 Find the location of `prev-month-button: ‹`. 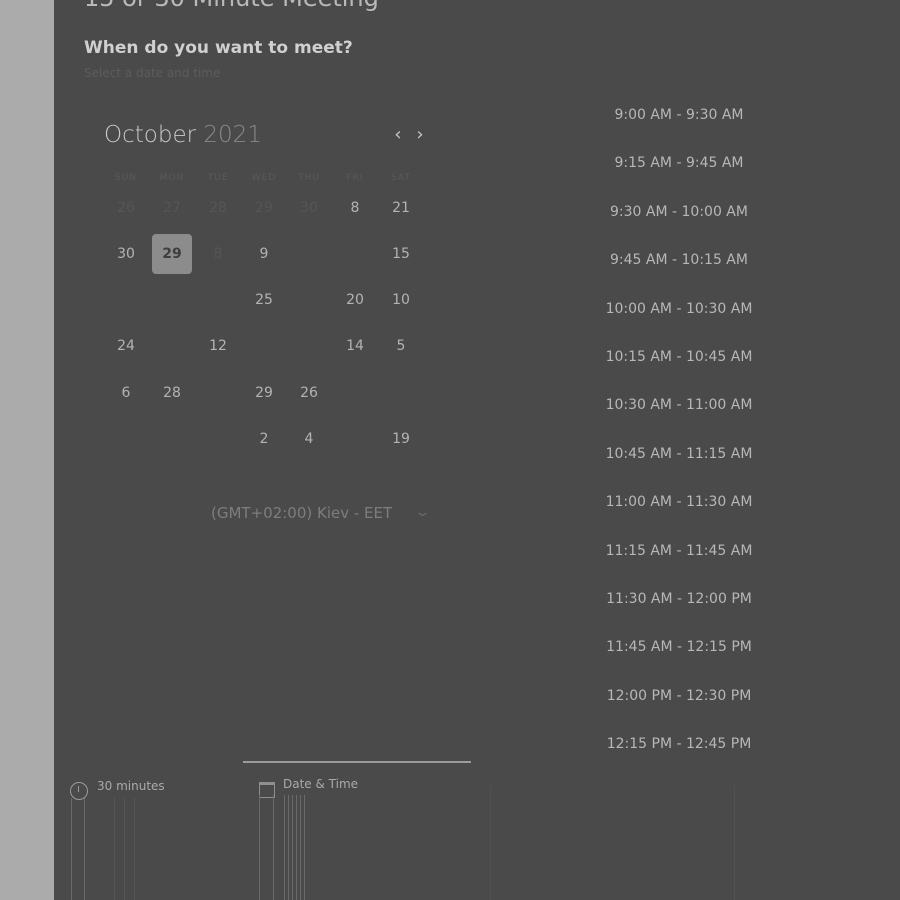

prev-month-button: ‹ is located at coordinates (398, 135).